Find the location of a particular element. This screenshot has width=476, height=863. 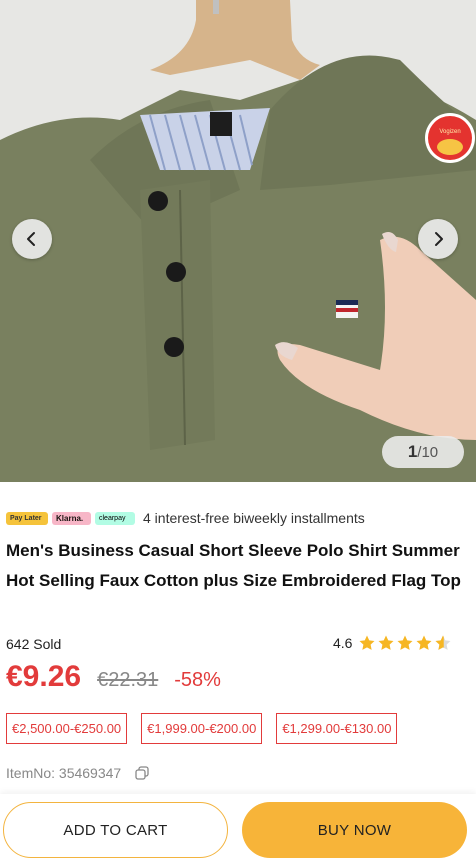

image-counter: 1 / 10 is located at coordinates (423, 452).